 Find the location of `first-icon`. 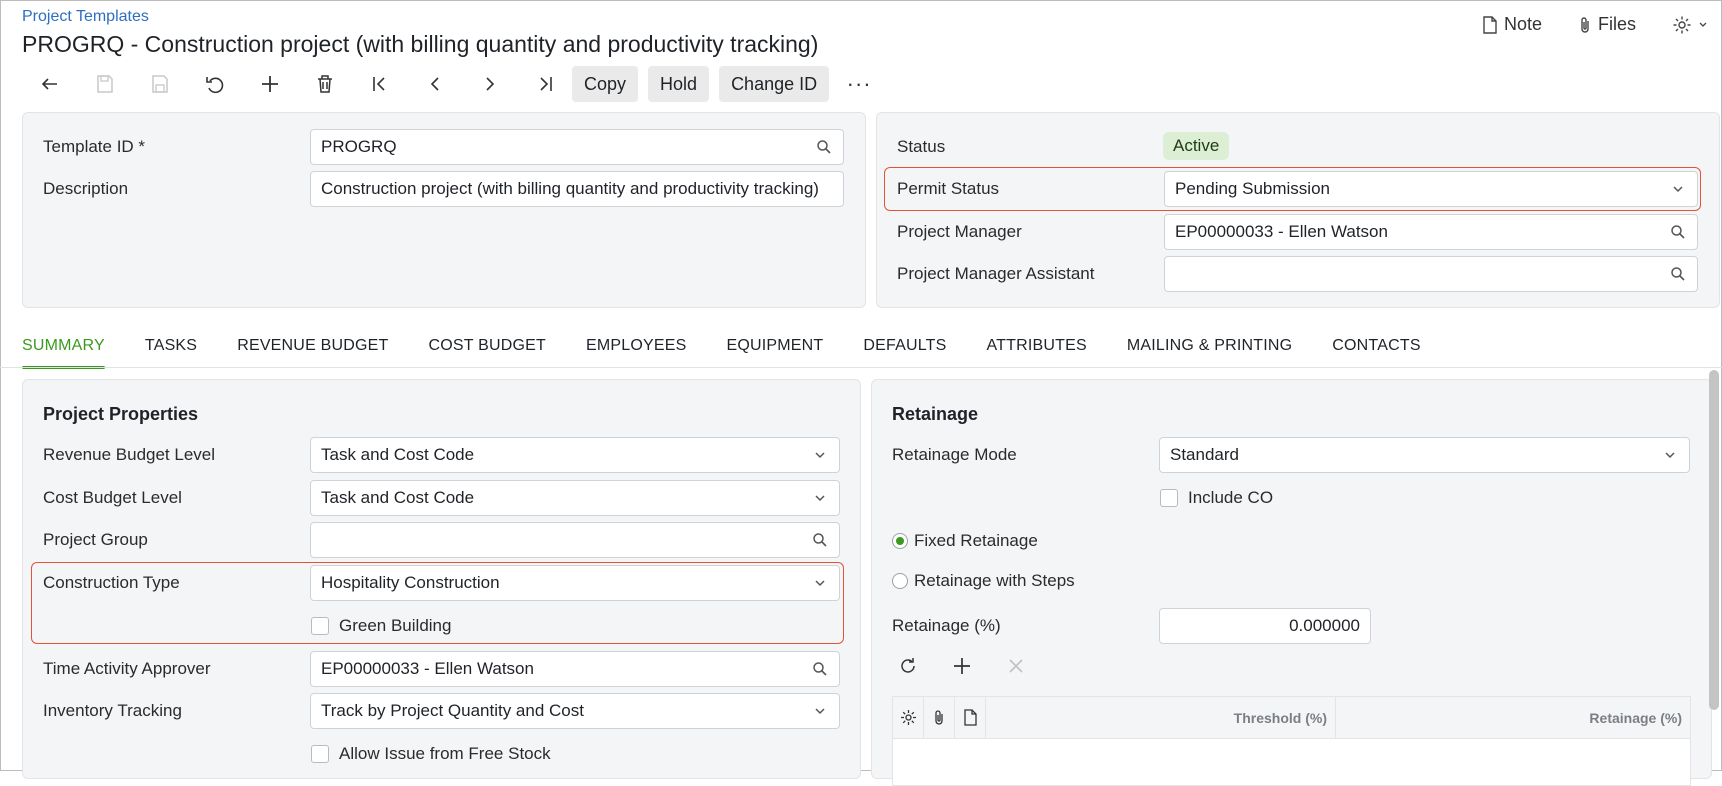

first-icon is located at coordinates (378, 84).